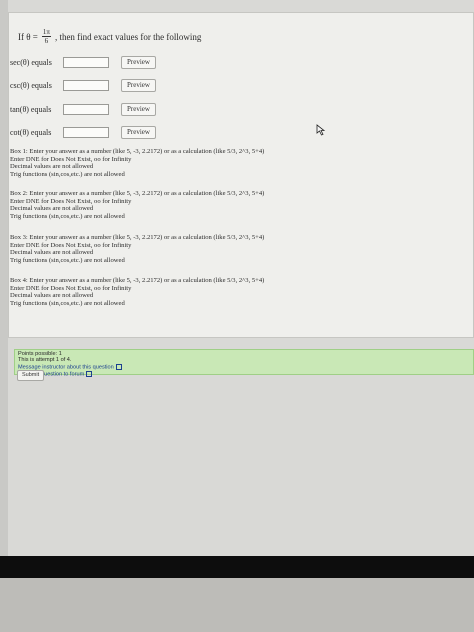 The height and width of the screenshot is (632, 474). Describe the element at coordinates (244, 374) in the screenshot. I see `post-forum-row: Post this question to forum` at that location.